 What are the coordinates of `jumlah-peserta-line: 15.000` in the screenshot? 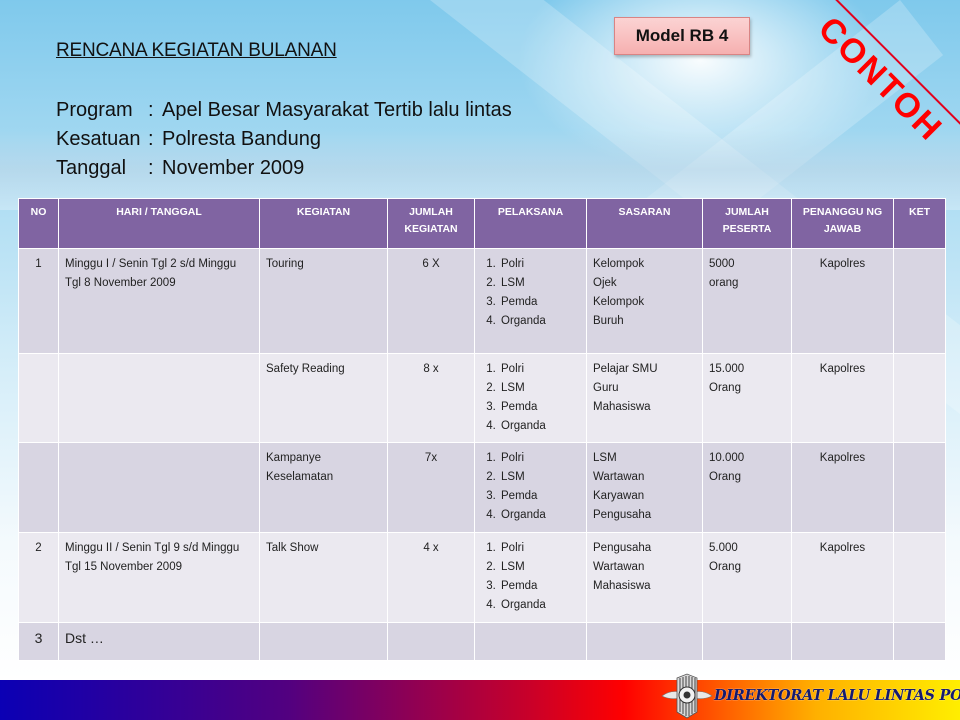 It's located at (727, 369).